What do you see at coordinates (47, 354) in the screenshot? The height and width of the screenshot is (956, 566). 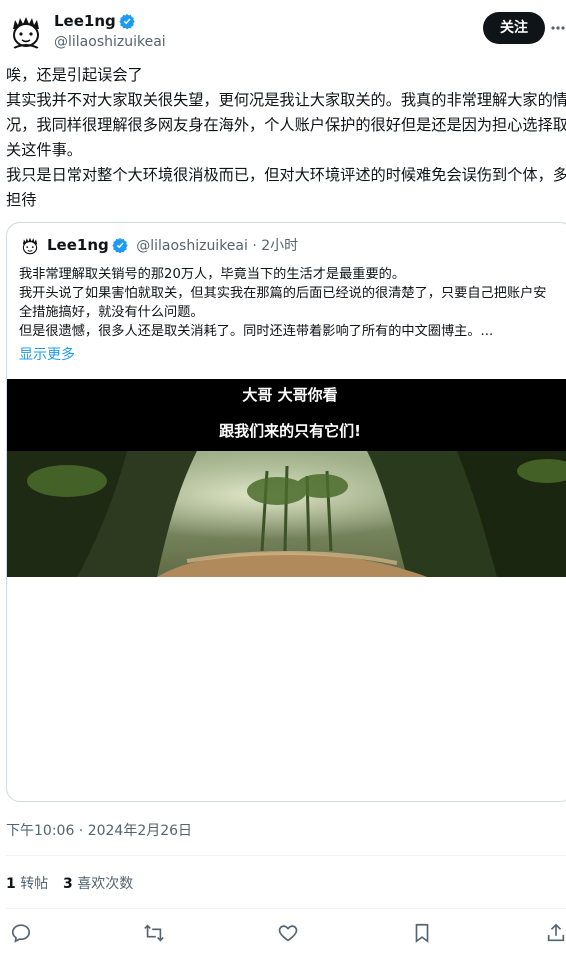 I see `show-more-link: 显示更多` at bounding box center [47, 354].